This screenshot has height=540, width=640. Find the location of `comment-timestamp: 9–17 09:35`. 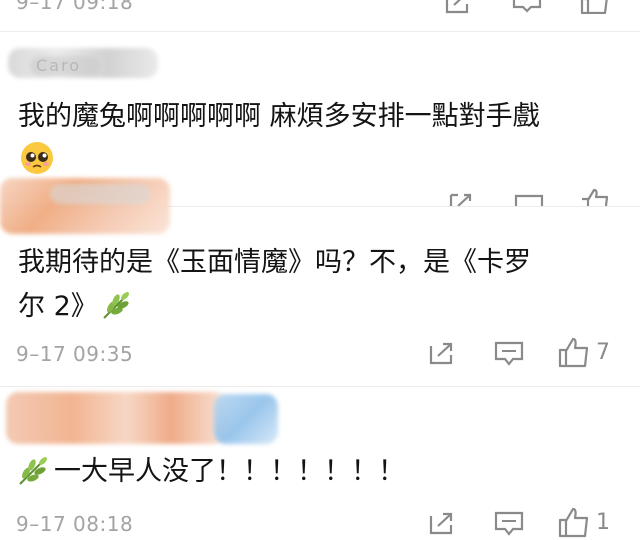

comment-timestamp: 9–17 09:35 is located at coordinates (75, 354).